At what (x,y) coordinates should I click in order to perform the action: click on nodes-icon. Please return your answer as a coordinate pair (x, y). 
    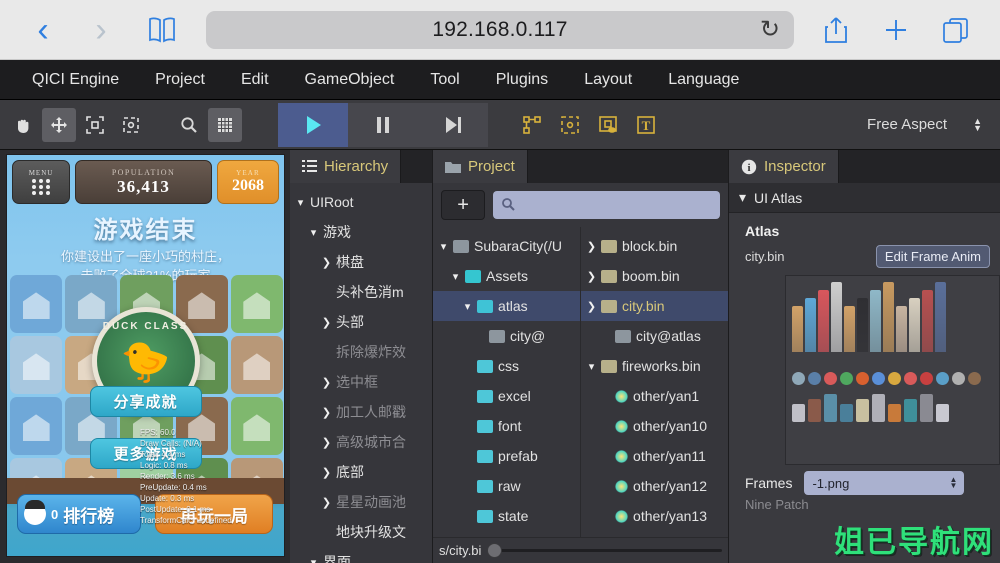
    Looking at the image, I should click on (532, 125).